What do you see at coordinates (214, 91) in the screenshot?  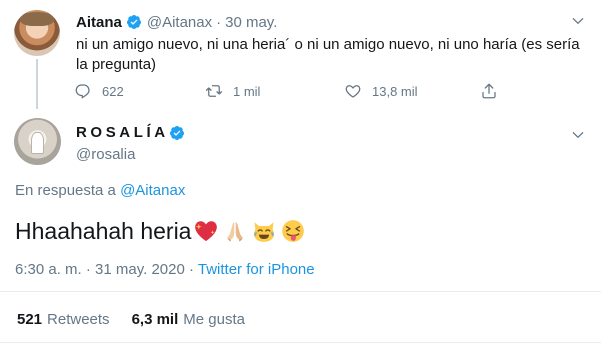 I see `retweet-icon` at bounding box center [214, 91].